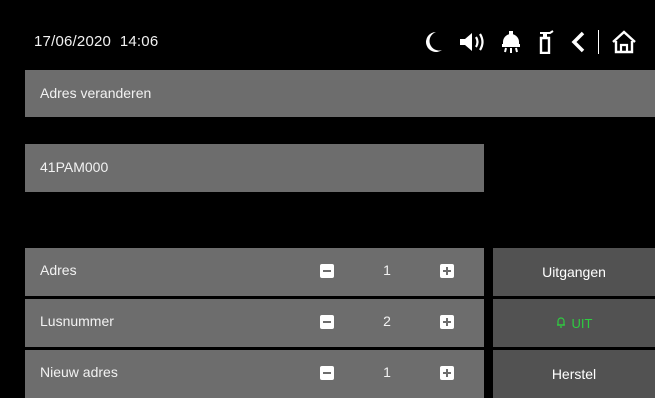  What do you see at coordinates (74, 167) in the screenshot?
I see `device-name: 41PAM000` at bounding box center [74, 167].